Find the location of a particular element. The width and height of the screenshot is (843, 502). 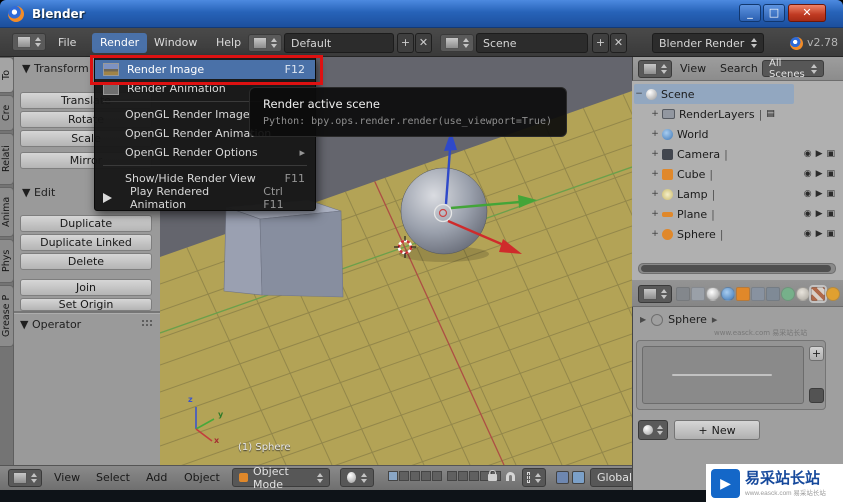

panel-divider is located at coordinates (87, 312).